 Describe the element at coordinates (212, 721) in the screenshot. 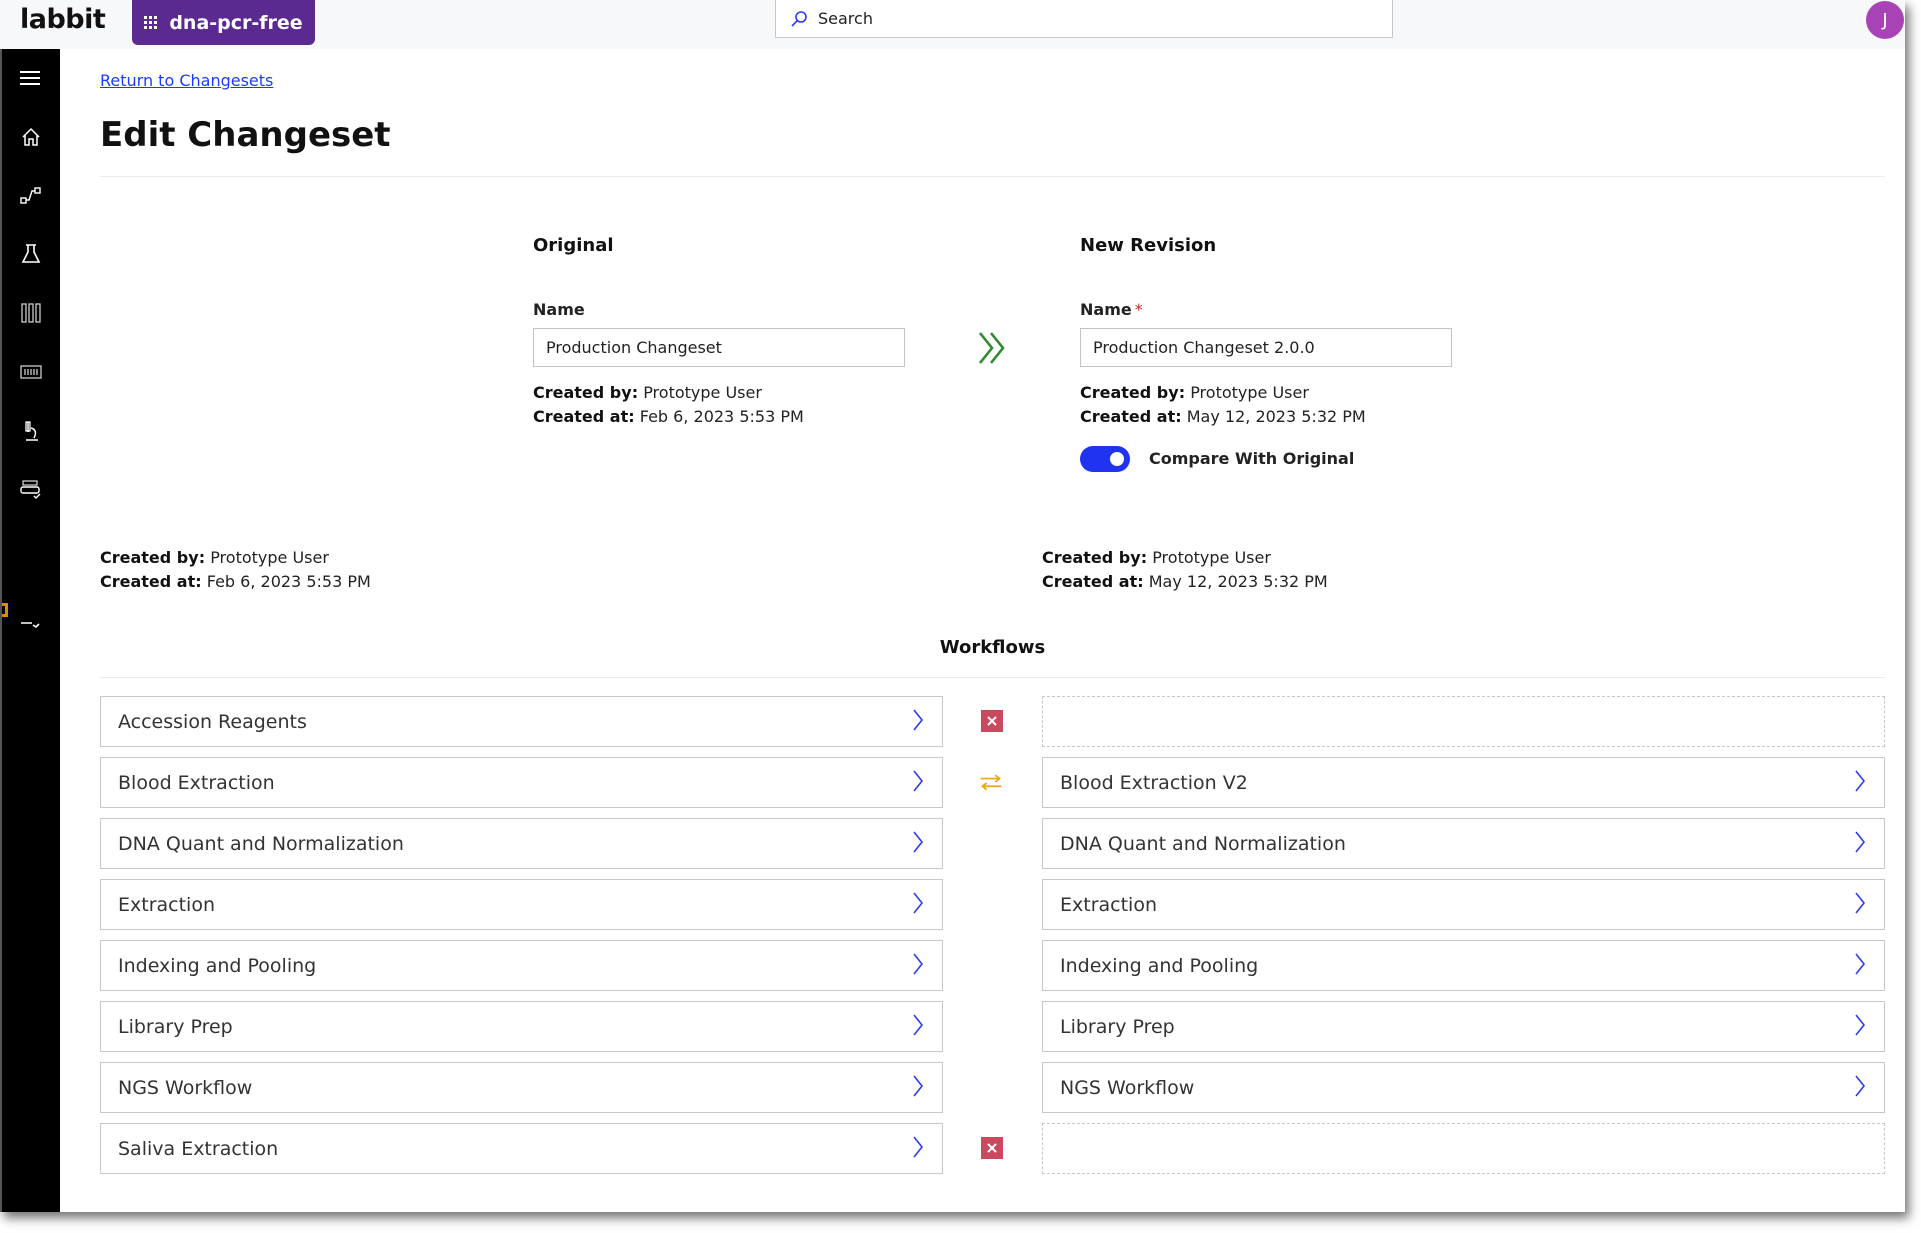

I see `workflow-name: Accession Reagents` at that location.